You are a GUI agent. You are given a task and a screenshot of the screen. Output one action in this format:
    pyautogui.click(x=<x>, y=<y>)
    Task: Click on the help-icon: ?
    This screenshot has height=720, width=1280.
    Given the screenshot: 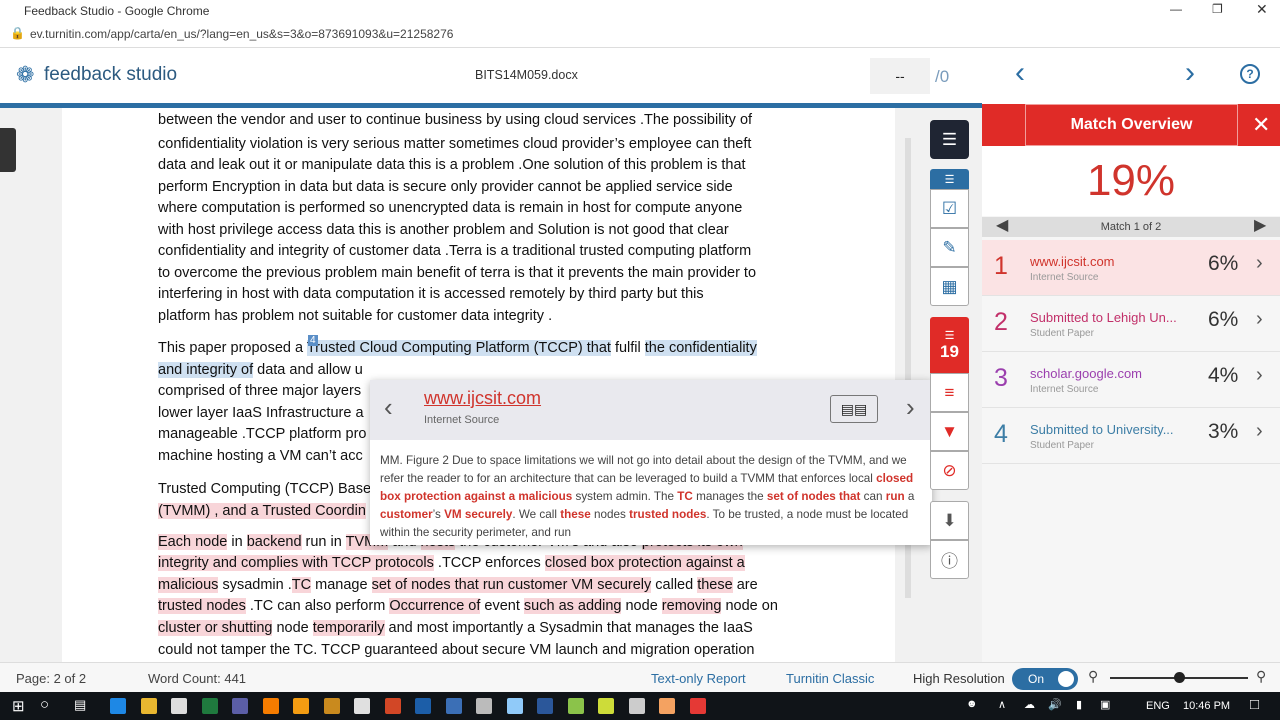 What is the action you would take?
    pyautogui.click(x=1250, y=74)
    